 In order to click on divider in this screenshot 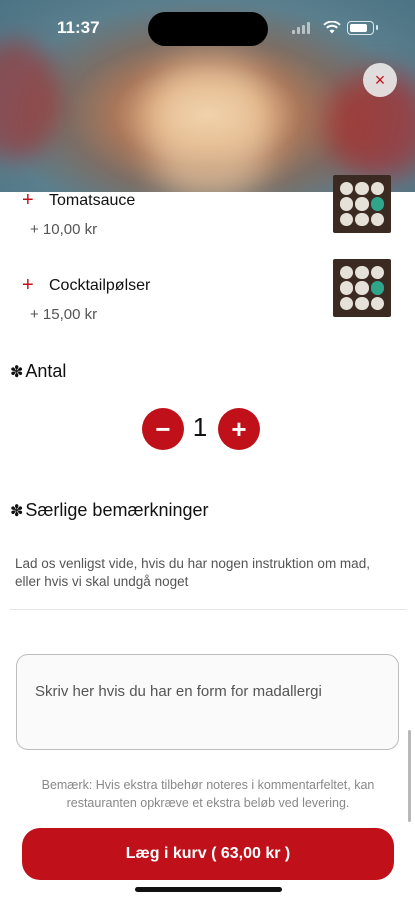, I will do `click(208, 609)`.